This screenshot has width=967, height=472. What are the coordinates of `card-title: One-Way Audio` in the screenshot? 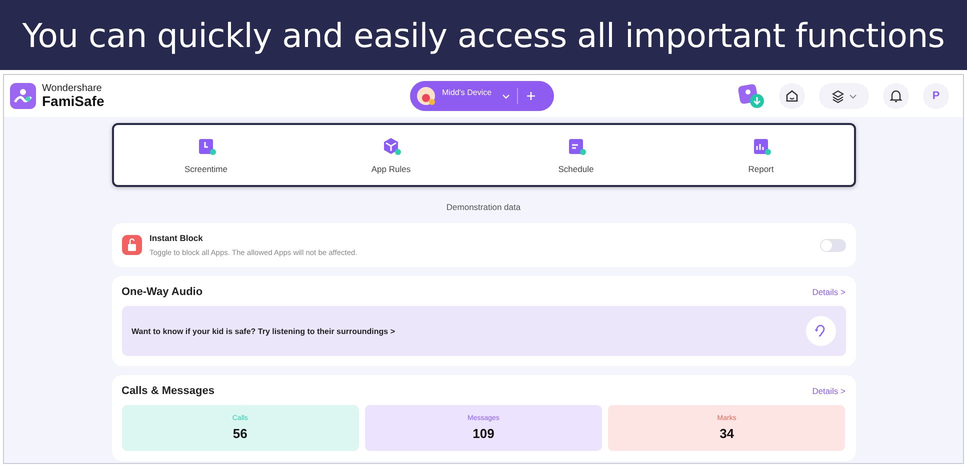 It's located at (162, 292).